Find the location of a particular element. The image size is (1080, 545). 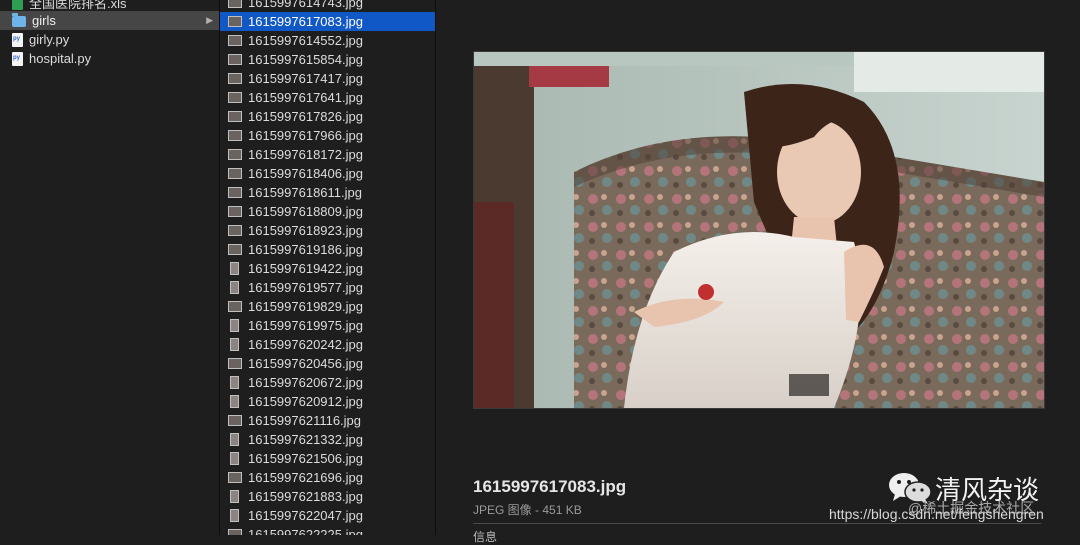

file-list-item: 1615997614743.jpg is located at coordinates (327, 6).